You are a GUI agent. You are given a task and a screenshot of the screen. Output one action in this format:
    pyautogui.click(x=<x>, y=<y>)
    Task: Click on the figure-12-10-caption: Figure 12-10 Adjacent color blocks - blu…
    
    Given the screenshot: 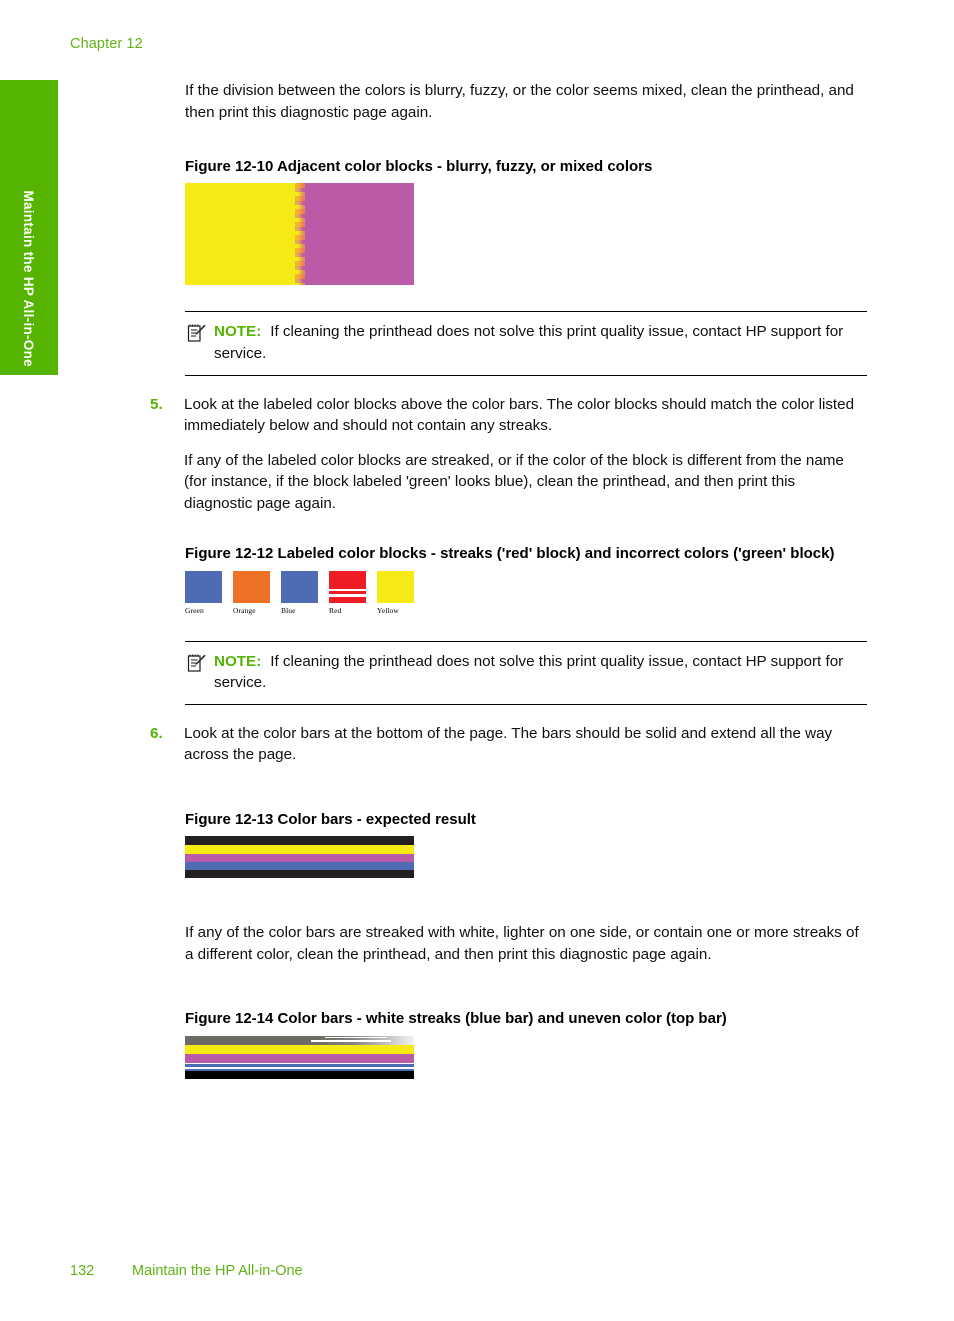 What is the action you would take?
    pyautogui.click(x=419, y=167)
    